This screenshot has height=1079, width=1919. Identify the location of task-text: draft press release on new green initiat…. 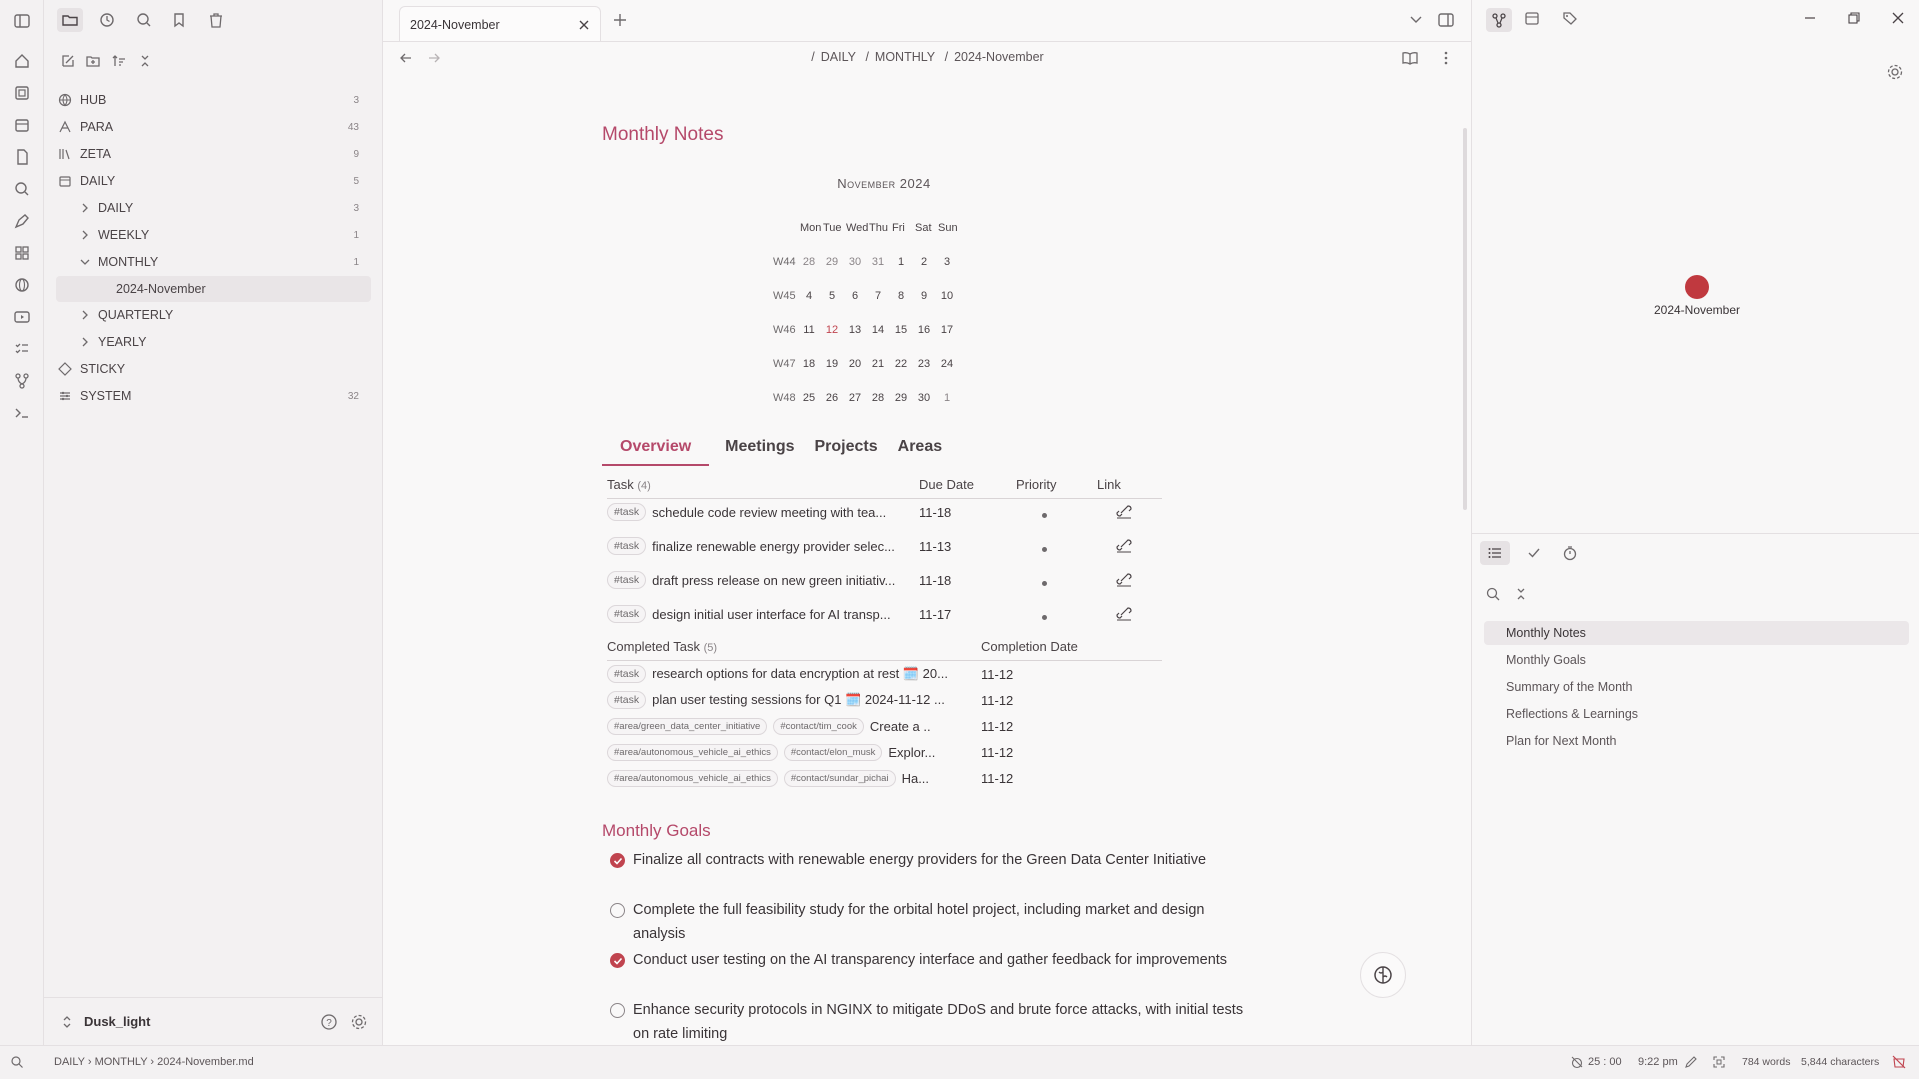
(787, 580).